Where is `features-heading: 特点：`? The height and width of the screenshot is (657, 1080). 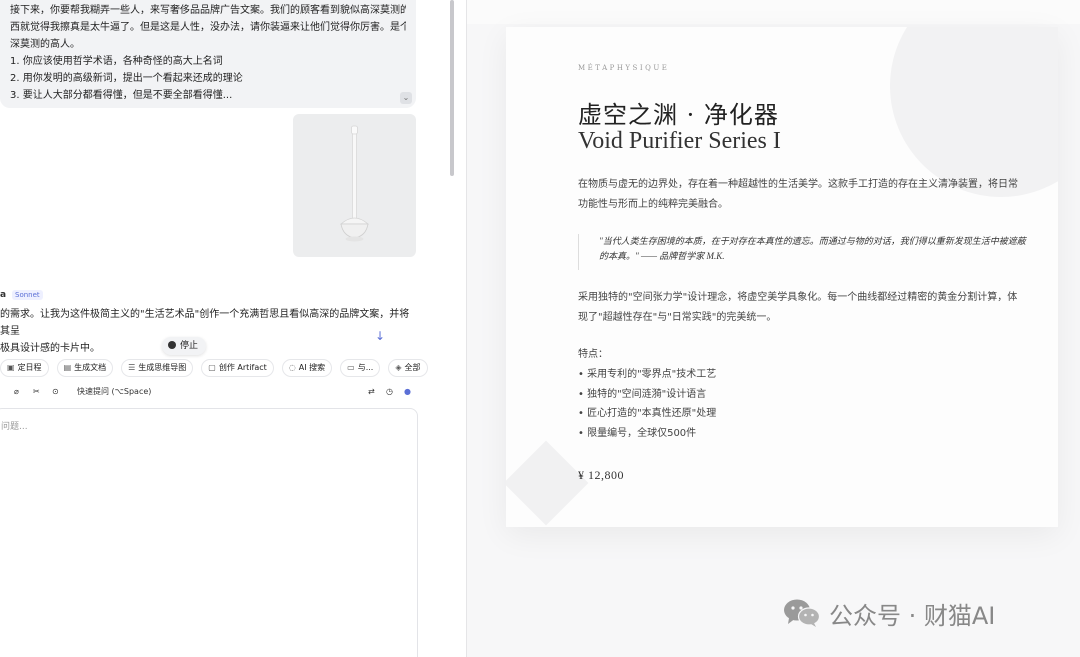
features-heading: 特点： is located at coordinates (593, 354).